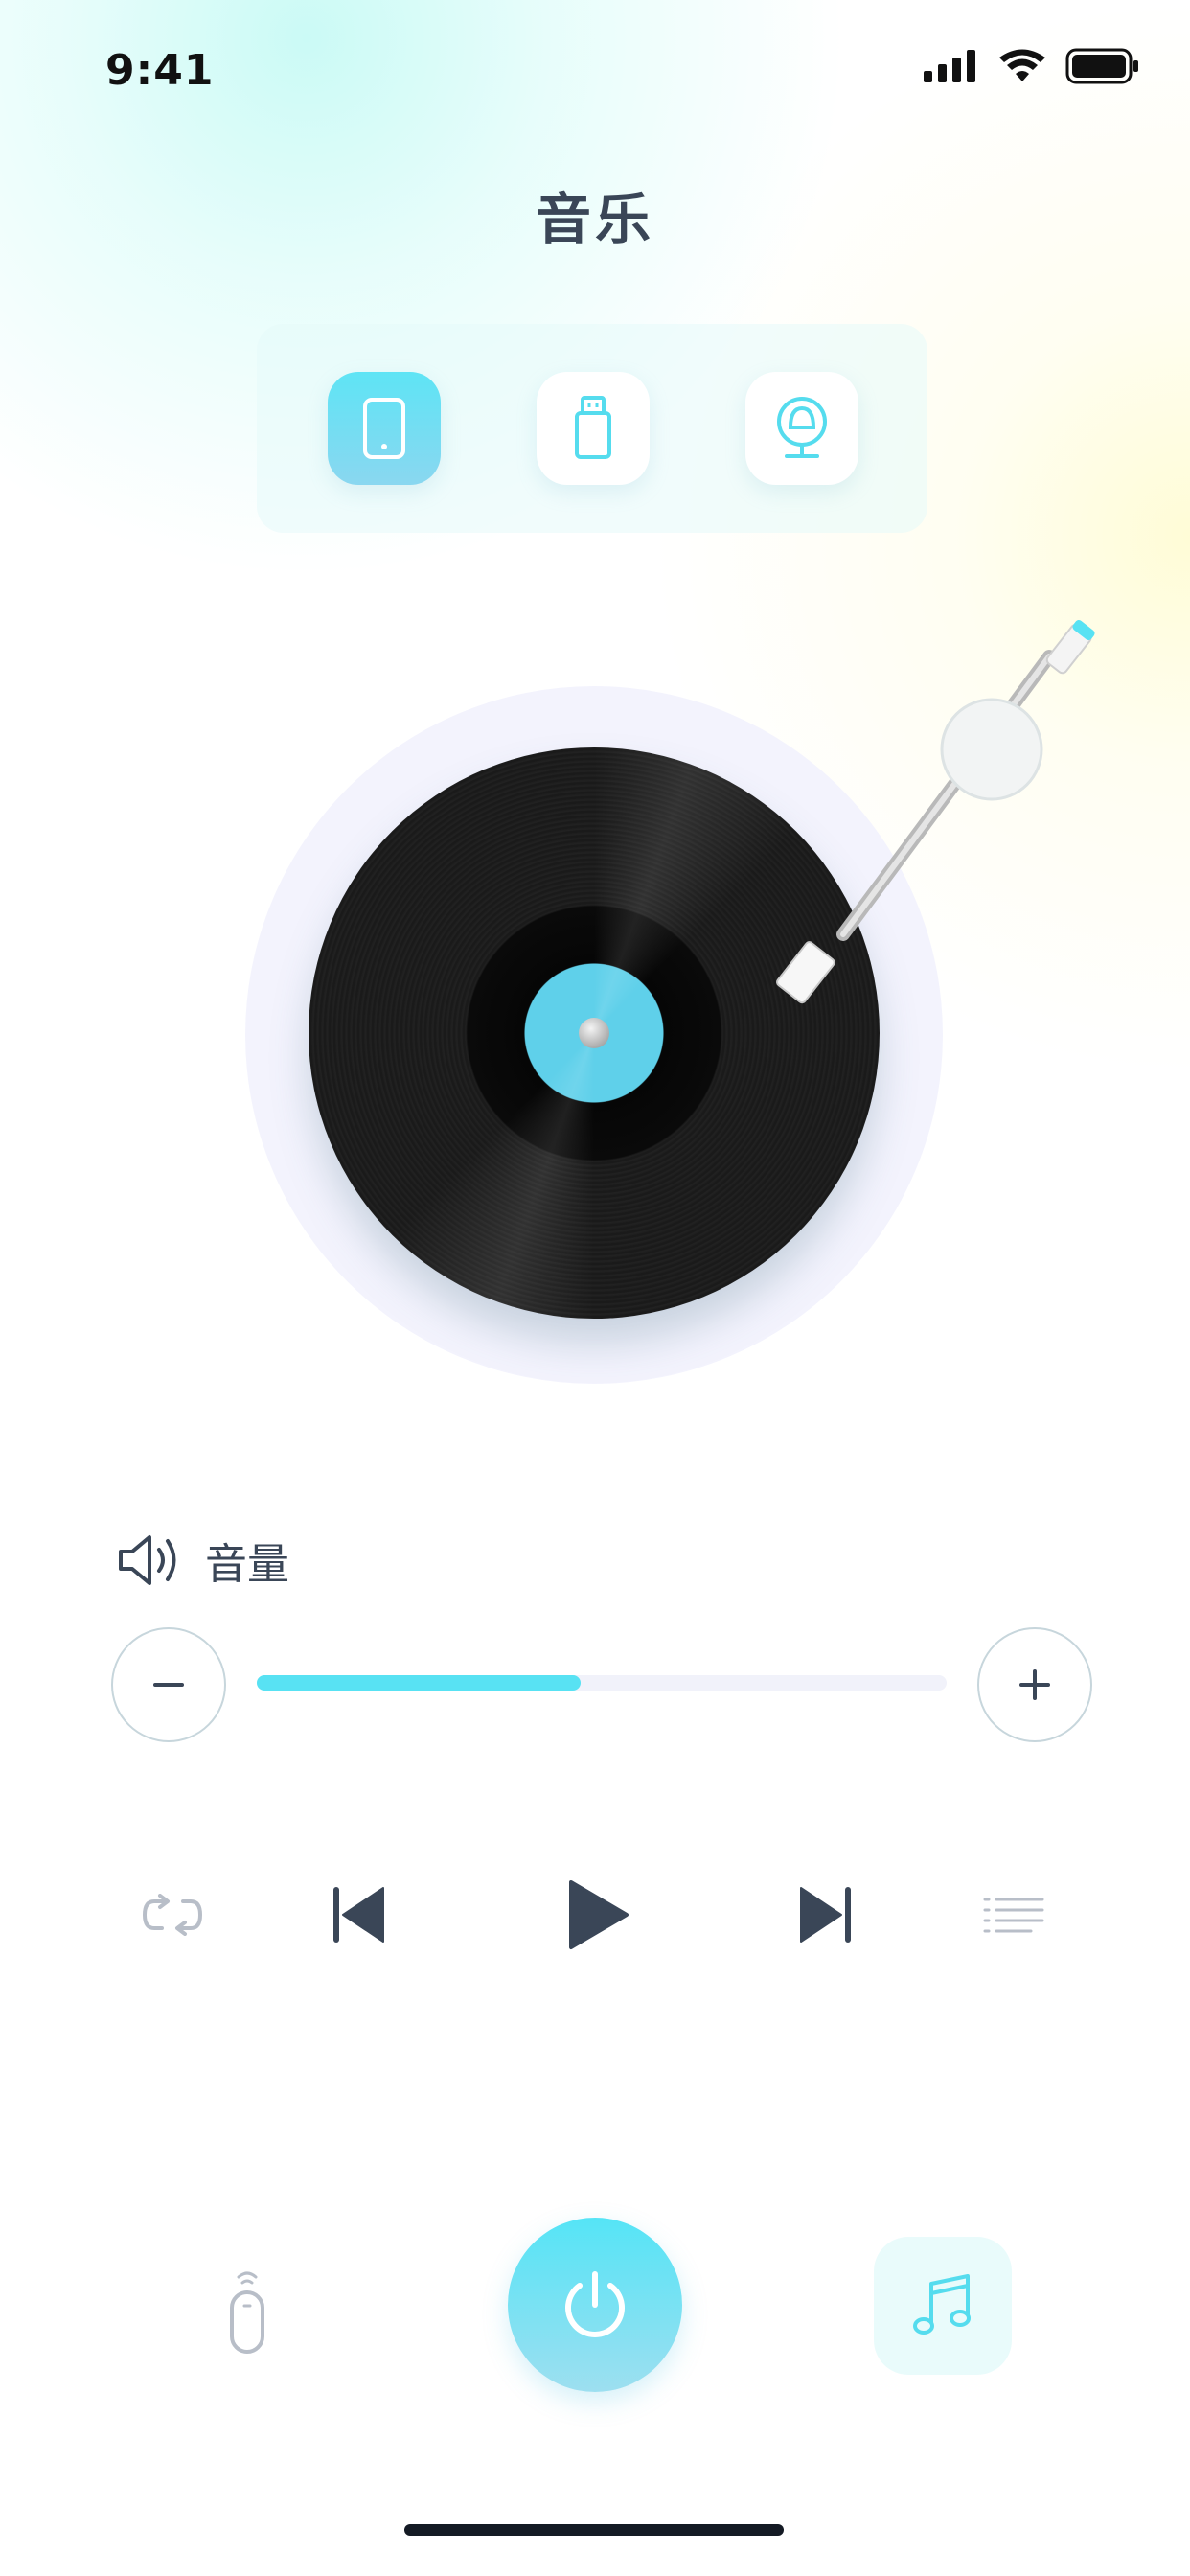 Image resolution: width=1190 pixels, height=2576 pixels. I want to click on remote-icon, so click(247, 2312).